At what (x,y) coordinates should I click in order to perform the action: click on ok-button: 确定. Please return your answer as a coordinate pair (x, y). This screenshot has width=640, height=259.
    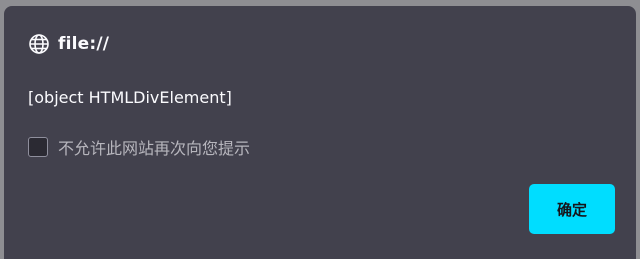
    Looking at the image, I should click on (572, 209).